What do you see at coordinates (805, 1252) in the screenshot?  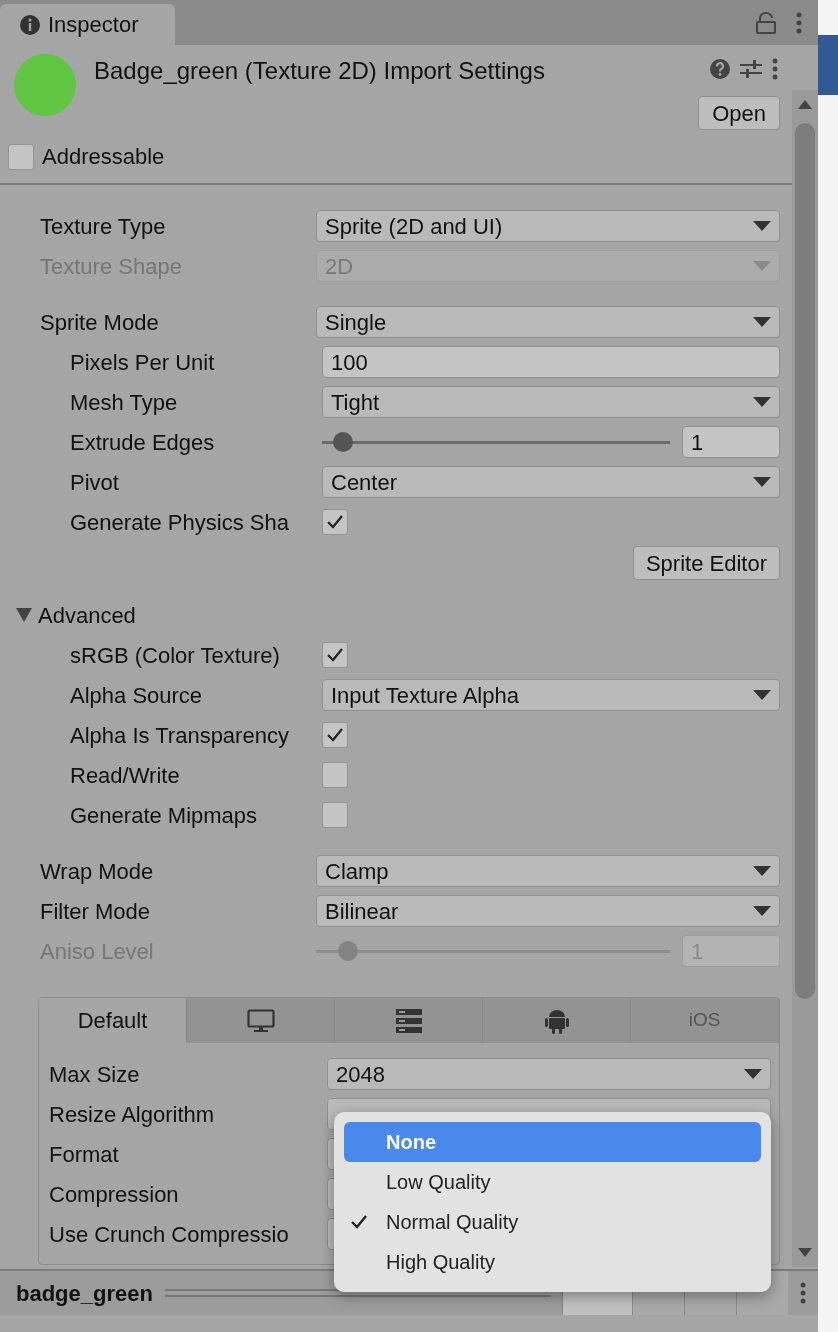 I see `scroll-down-icon` at bounding box center [805, 1252].